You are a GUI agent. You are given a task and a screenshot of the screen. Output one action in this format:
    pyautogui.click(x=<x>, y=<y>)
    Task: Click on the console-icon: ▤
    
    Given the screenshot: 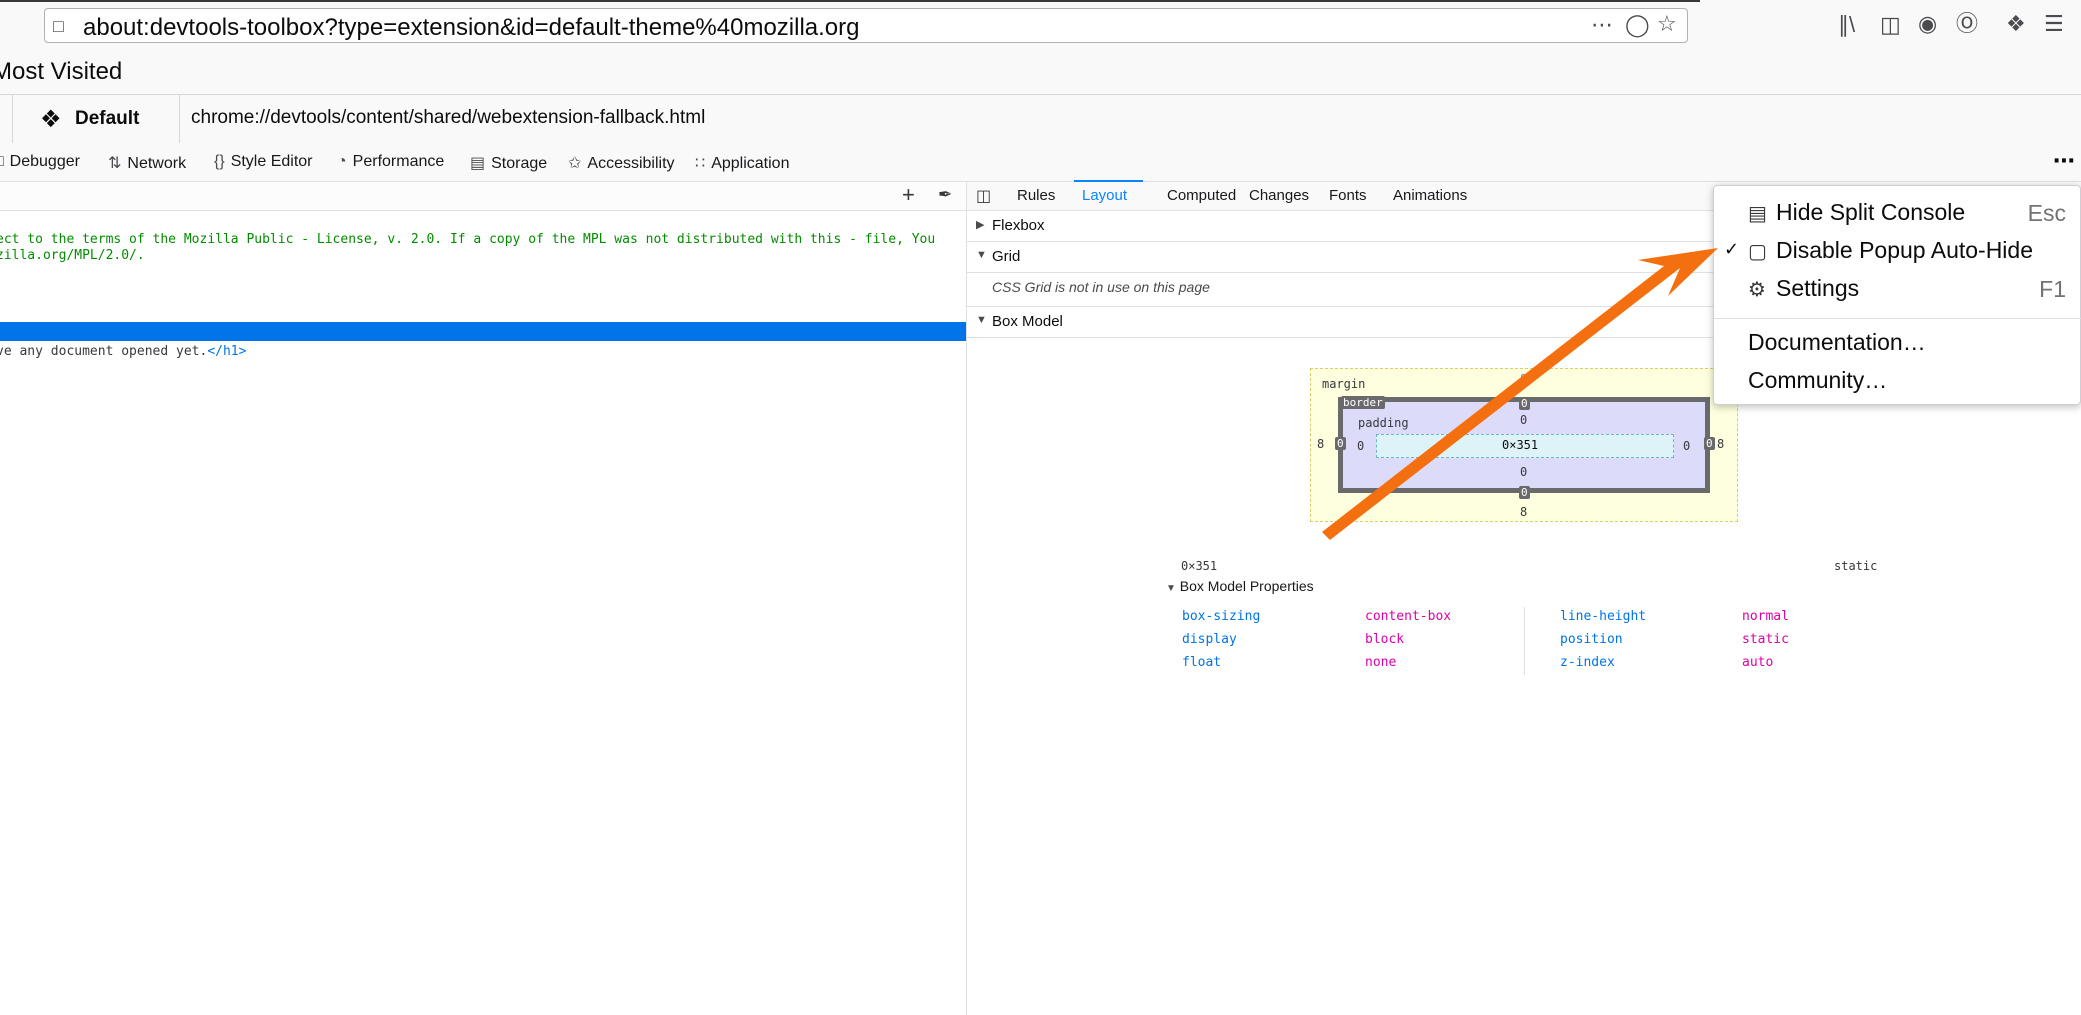 What is the action you would take?
    pyautogui.click(x=1757, y=214)
    